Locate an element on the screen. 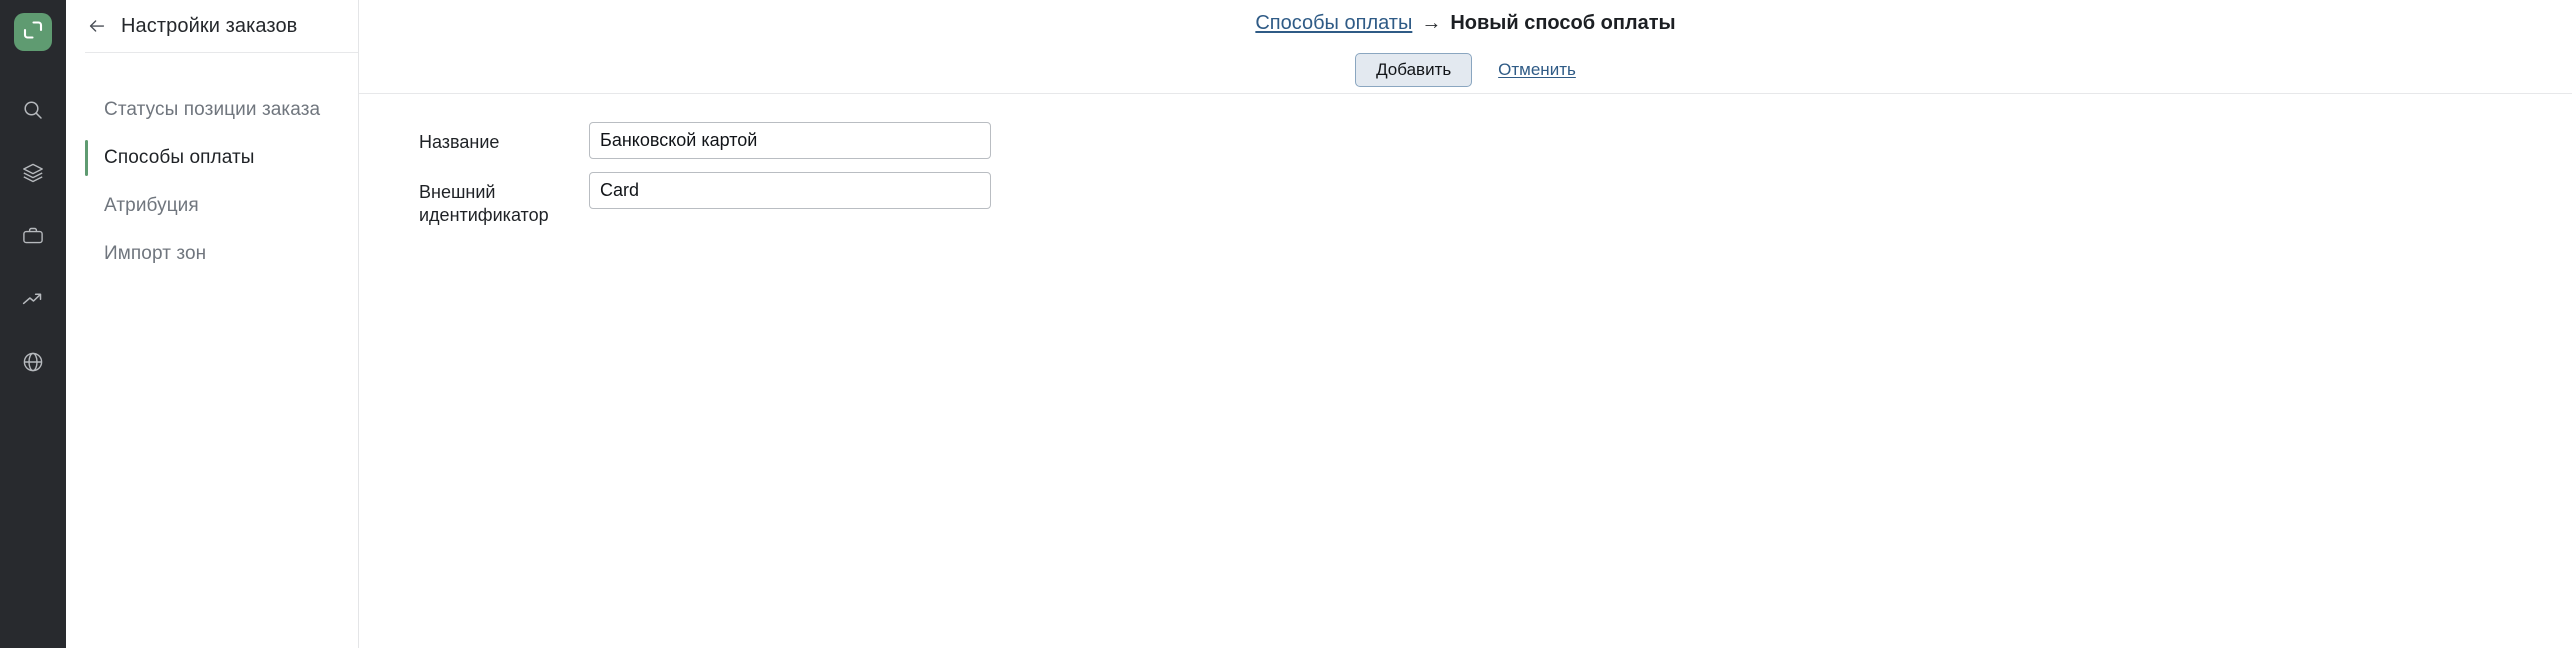 The image size is (2572, 648). rail-item-site is located at coordinates (33, 362).